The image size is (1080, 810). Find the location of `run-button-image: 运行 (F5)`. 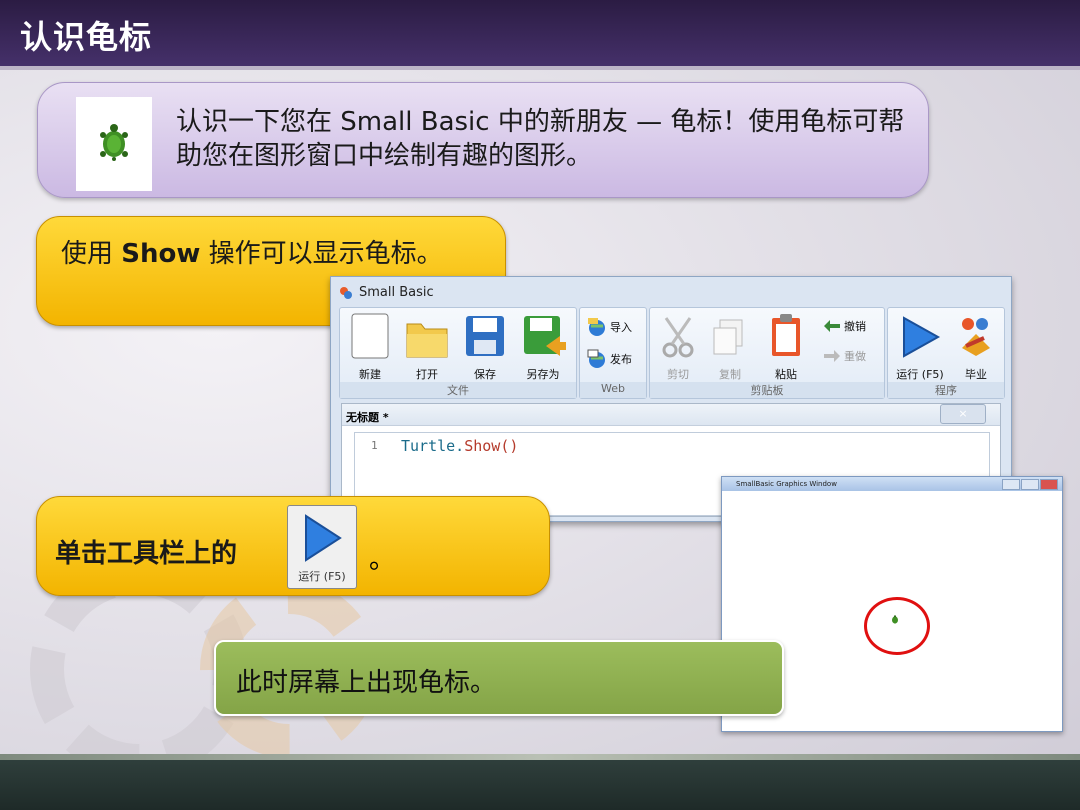

run-button-image: 运行 (F5) is located at coordinates (322, 547).